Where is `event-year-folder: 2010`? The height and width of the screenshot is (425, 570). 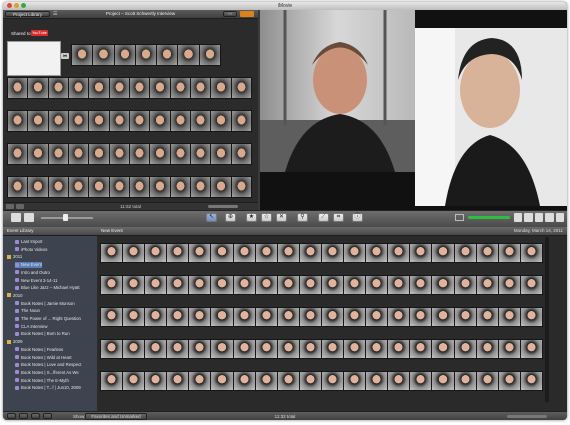 event-year-folder: 2010 is located at coordinates (15, 296).